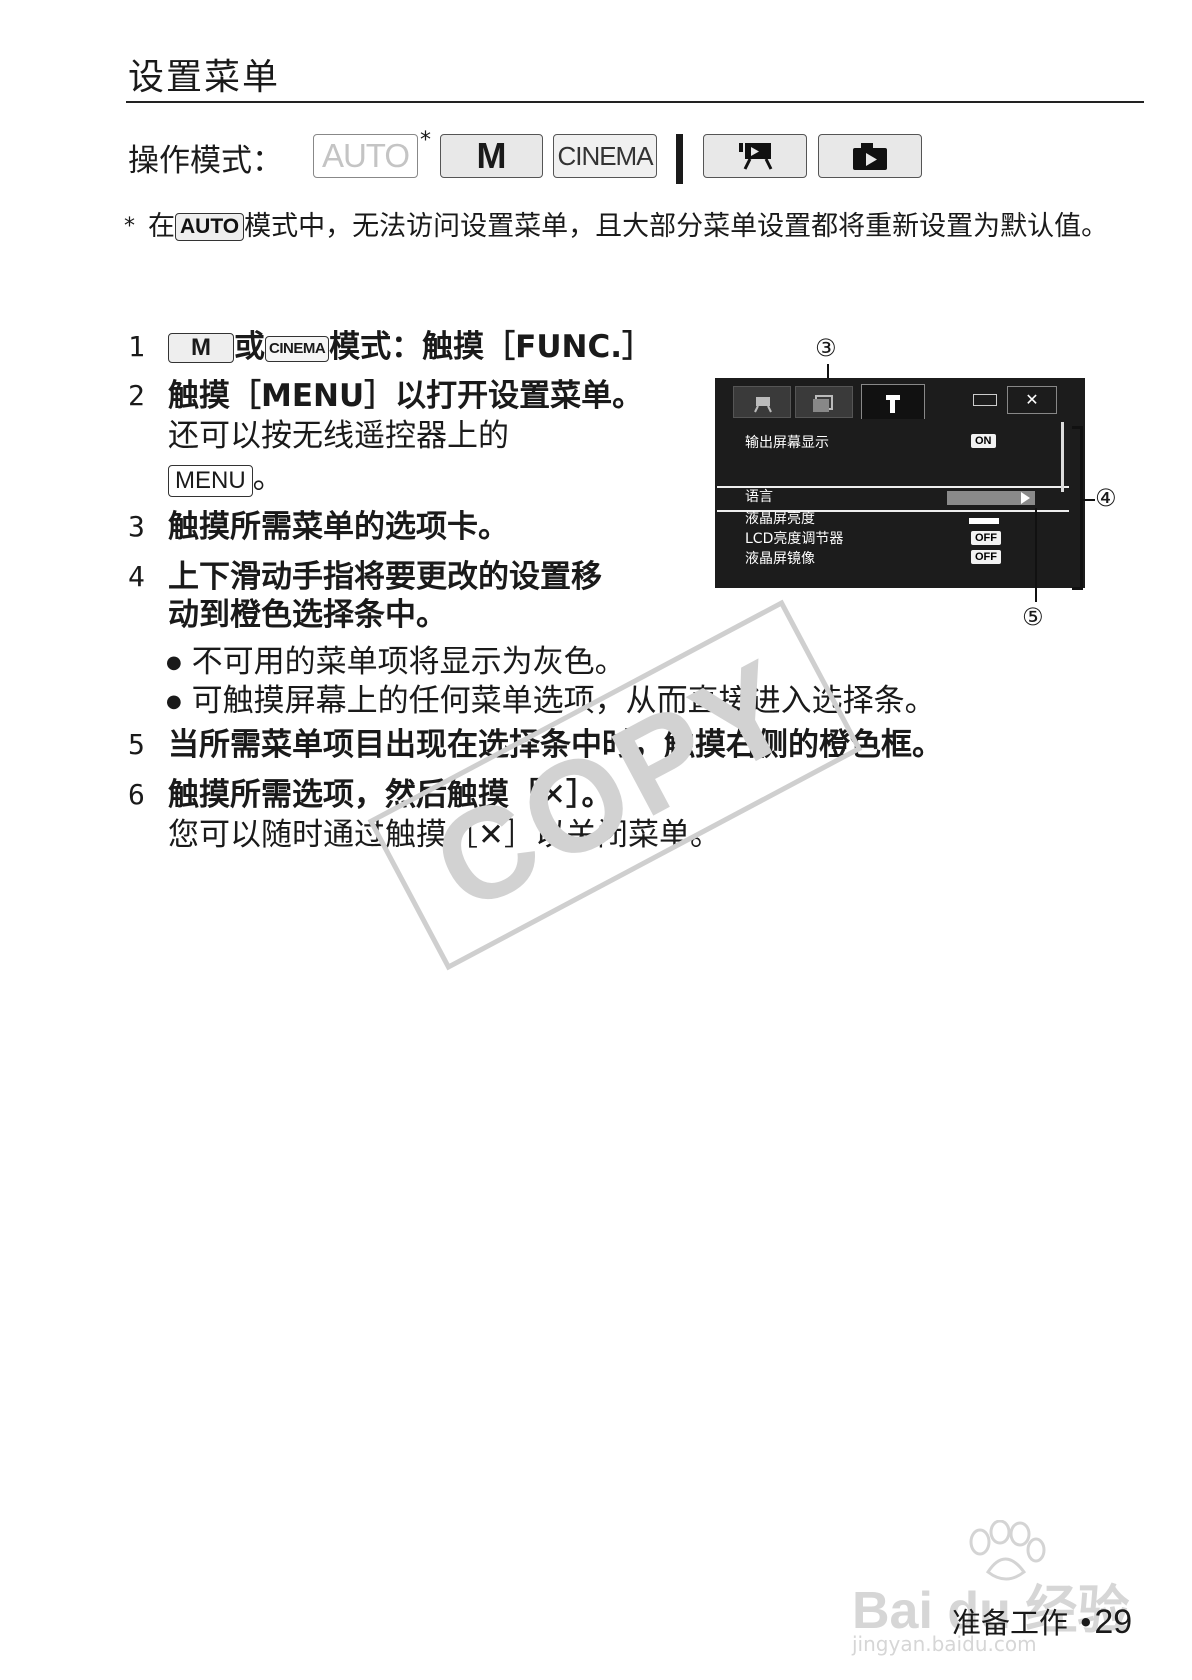  Describe the element at coordinates (210, 481) in the screenshot. I see `menu-key-icon: MENU` at that location.